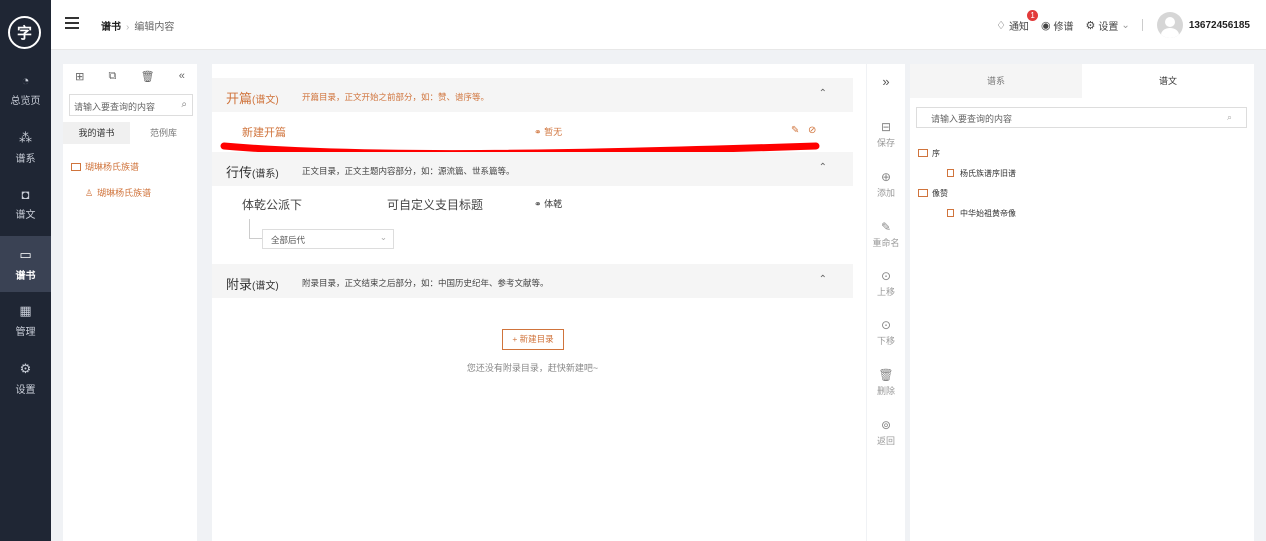 This screenshot has height=541, width=1266. Describe the element at coordinates (154, 27) in the screenshot. I see `breadcrumb-child: 编辑内容` at that location.